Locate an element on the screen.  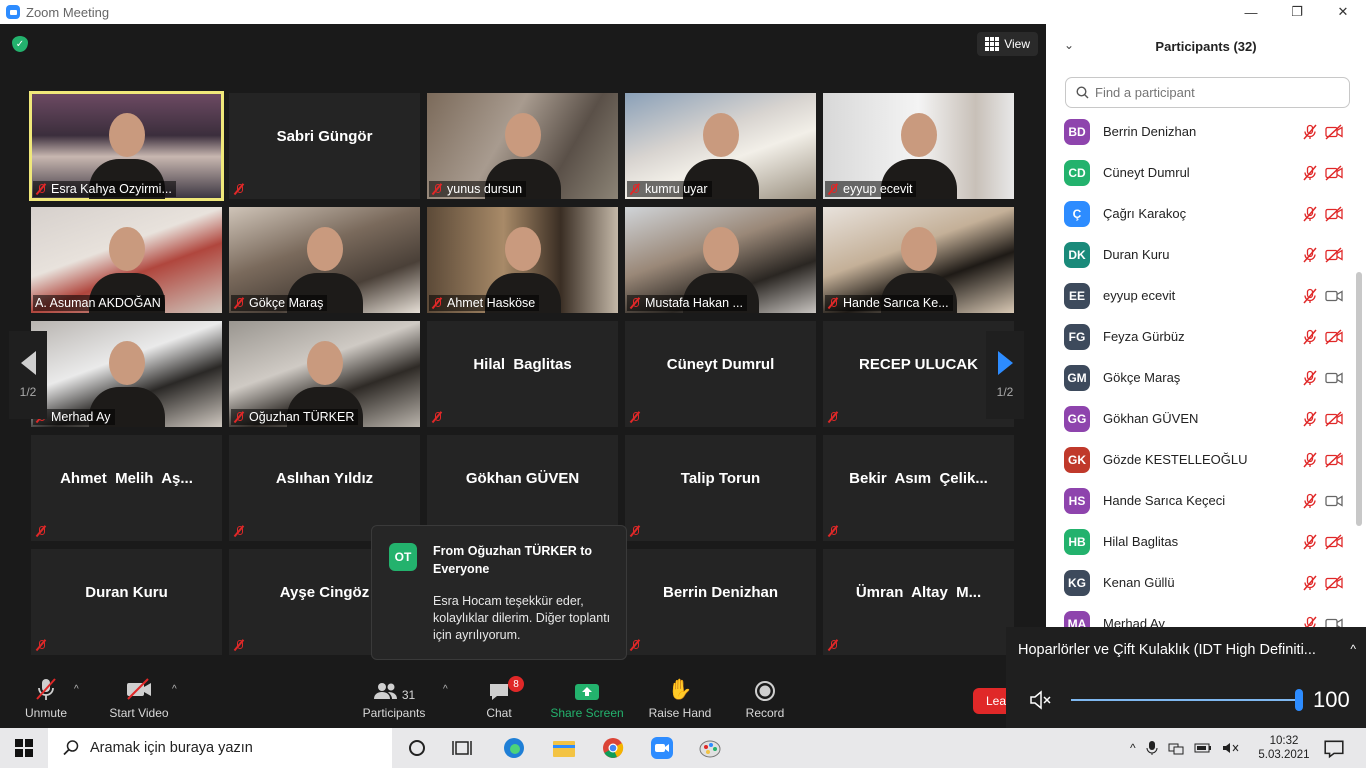
panel-scrollbar is located at coordinates (1359, 399).